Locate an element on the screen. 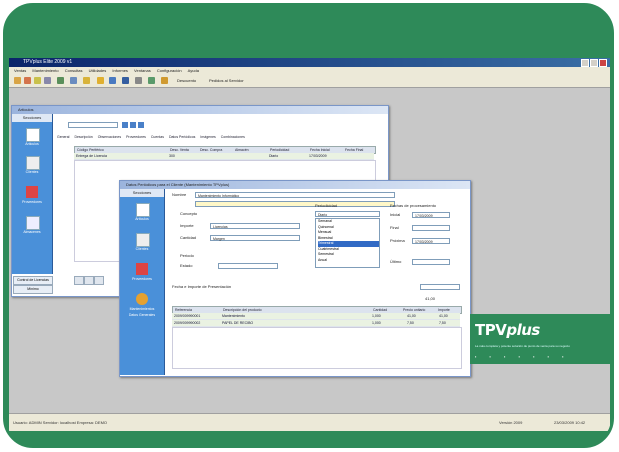 The height and width of the screenshot is (452, 619). warehouse-icon is located at coordinates (33, 223).